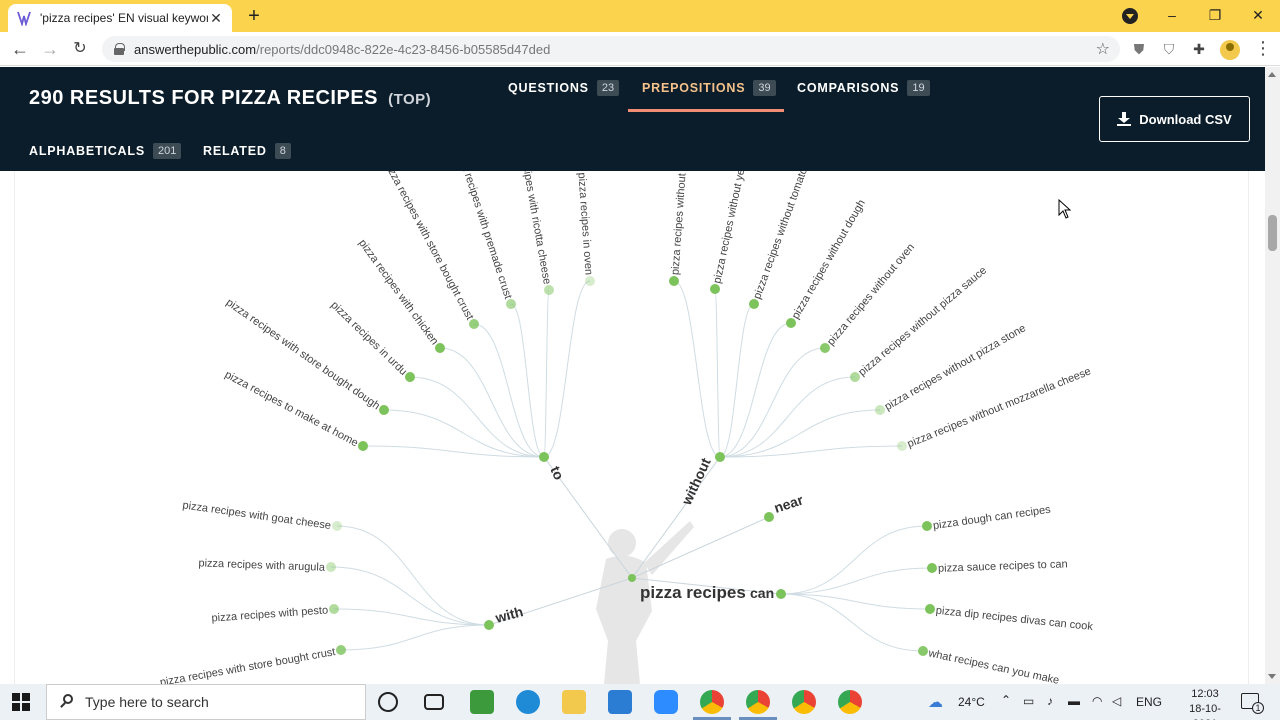  What do you see at coordinates (1272, 676) in the screenshot?
I see `scroll-down-arrow-icon` at bounding box center [1272, 676].